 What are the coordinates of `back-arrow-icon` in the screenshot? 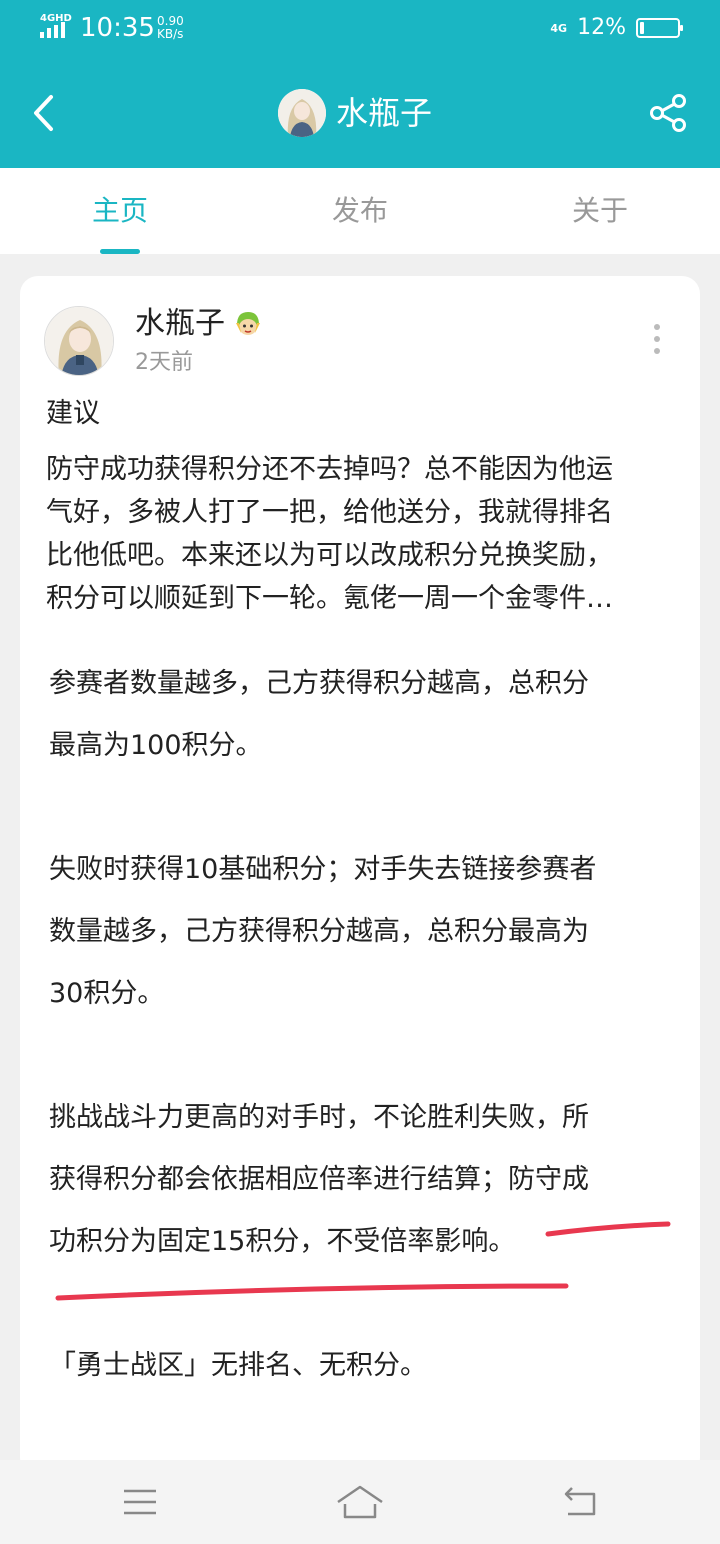 It's located at (43, 113).